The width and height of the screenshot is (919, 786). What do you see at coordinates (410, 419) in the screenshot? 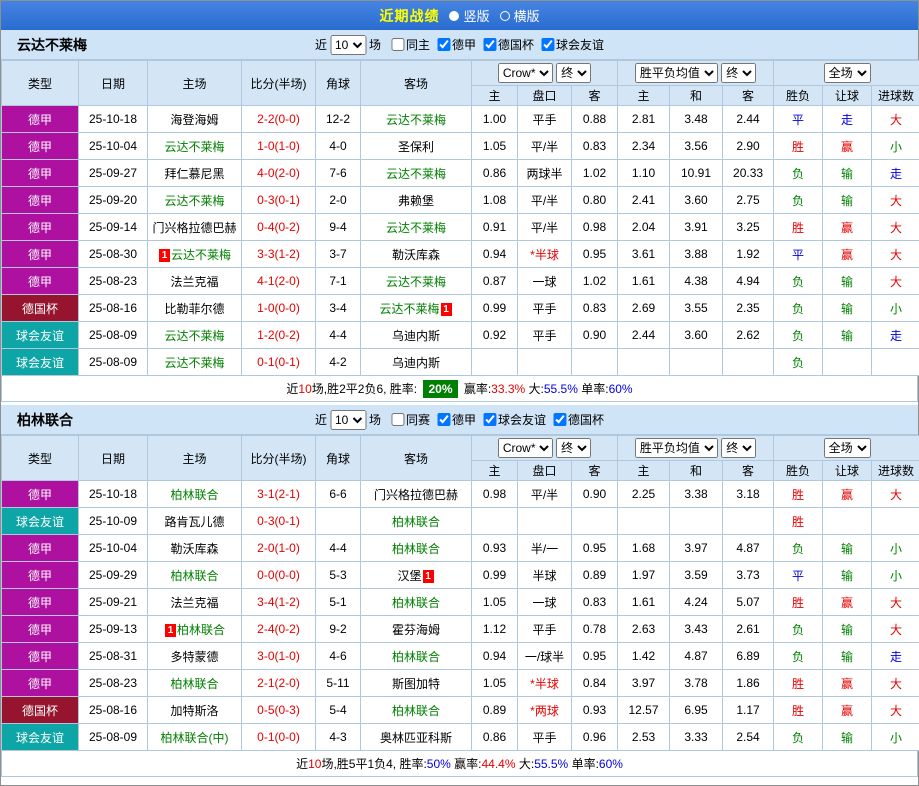
I see `filter-checkbox-0: 同赛` at bounding box center [410, 419].